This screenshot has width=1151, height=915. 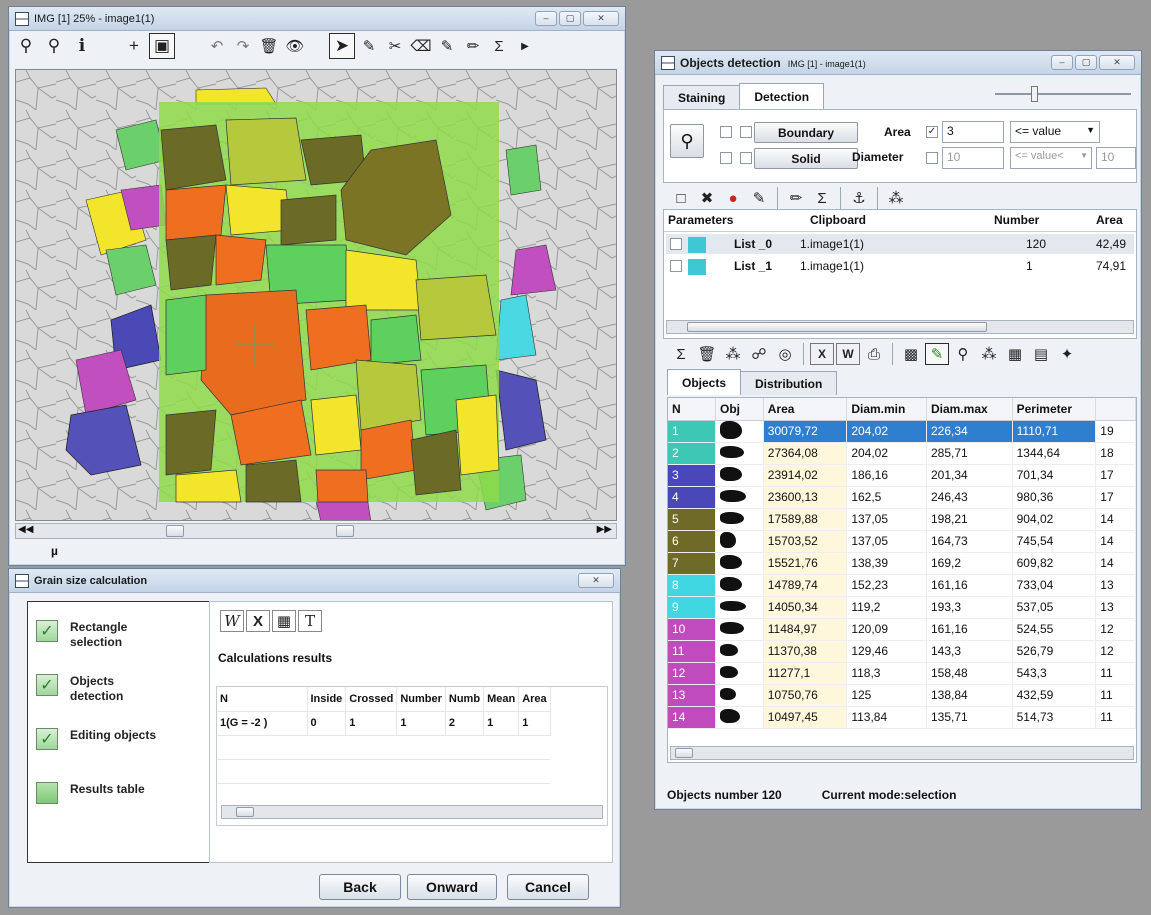 What do you see at coordinates (759, 354) in the screenshot?
I see `link-icon: ☍` at bounding box center [759, 354].